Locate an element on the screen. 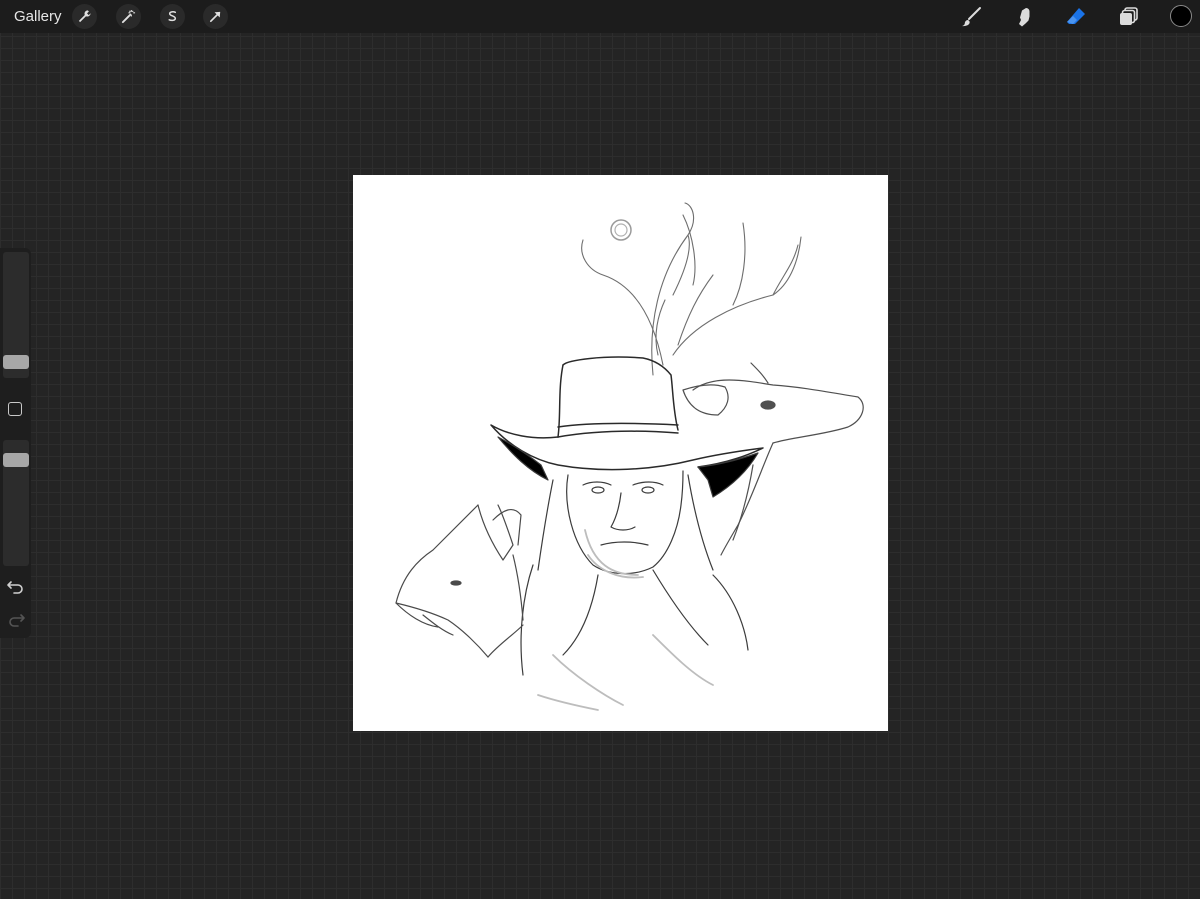 This screenshot has height=899, width=1200. opacity-thumb is located at coordinates (16, 460).